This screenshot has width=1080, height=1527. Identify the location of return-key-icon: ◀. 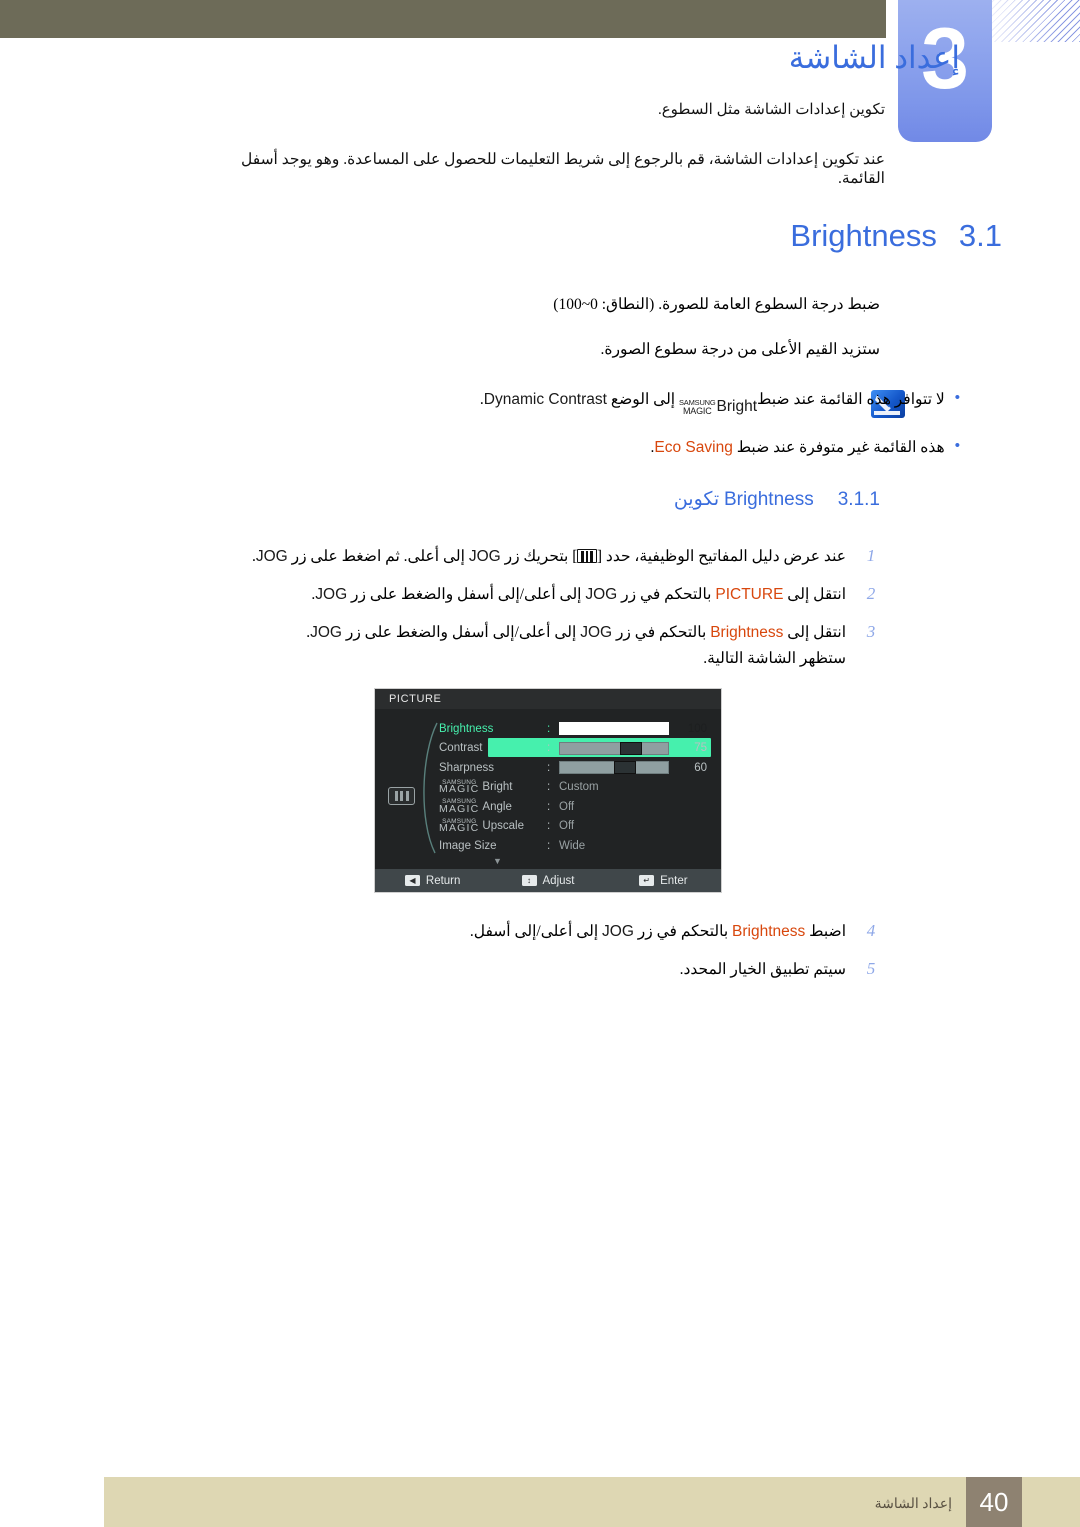
(412, 880).